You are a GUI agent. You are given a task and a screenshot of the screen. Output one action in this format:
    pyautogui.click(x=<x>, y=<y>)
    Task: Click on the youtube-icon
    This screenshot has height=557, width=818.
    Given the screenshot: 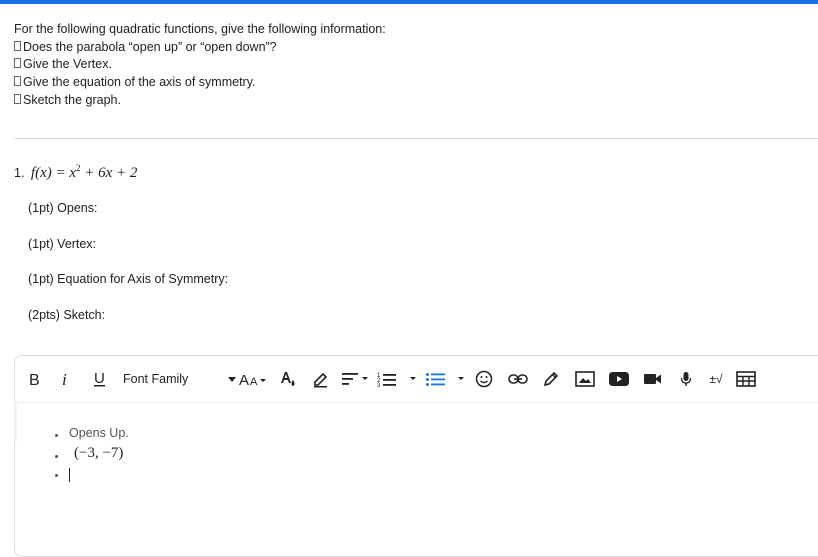 What is the action you would take?
    pyautogui.click(x=619, y=379)
    